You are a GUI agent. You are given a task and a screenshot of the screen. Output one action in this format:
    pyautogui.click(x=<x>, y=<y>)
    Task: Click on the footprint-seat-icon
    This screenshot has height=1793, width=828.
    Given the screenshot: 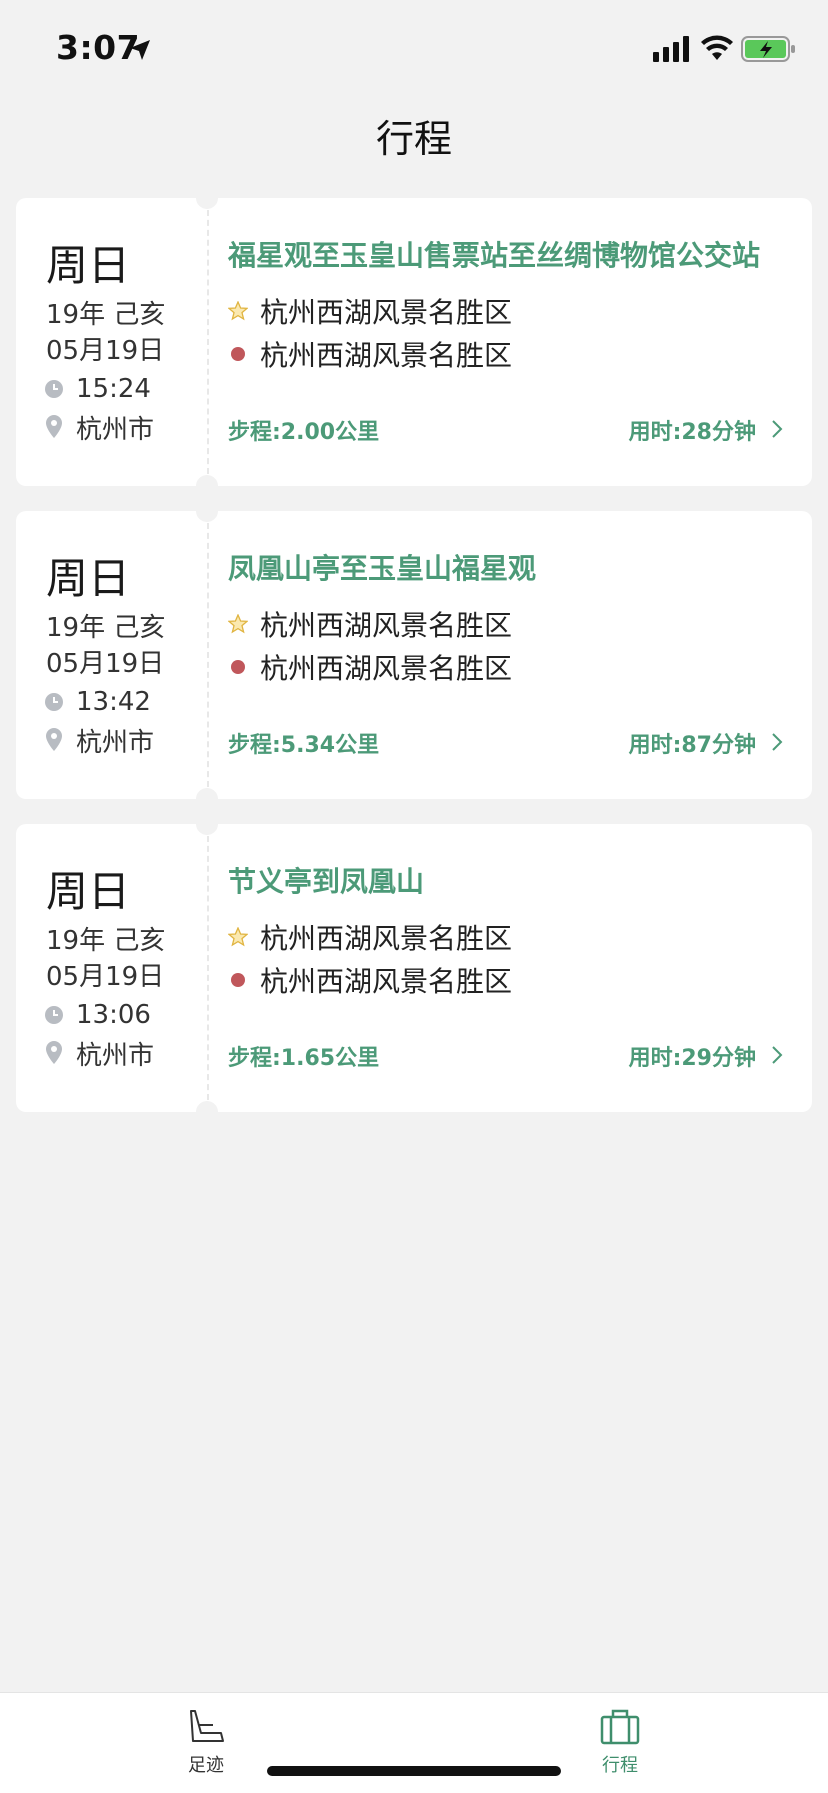 What is the action you would take?
    pyautogui.click(x=207, y=1726)
    